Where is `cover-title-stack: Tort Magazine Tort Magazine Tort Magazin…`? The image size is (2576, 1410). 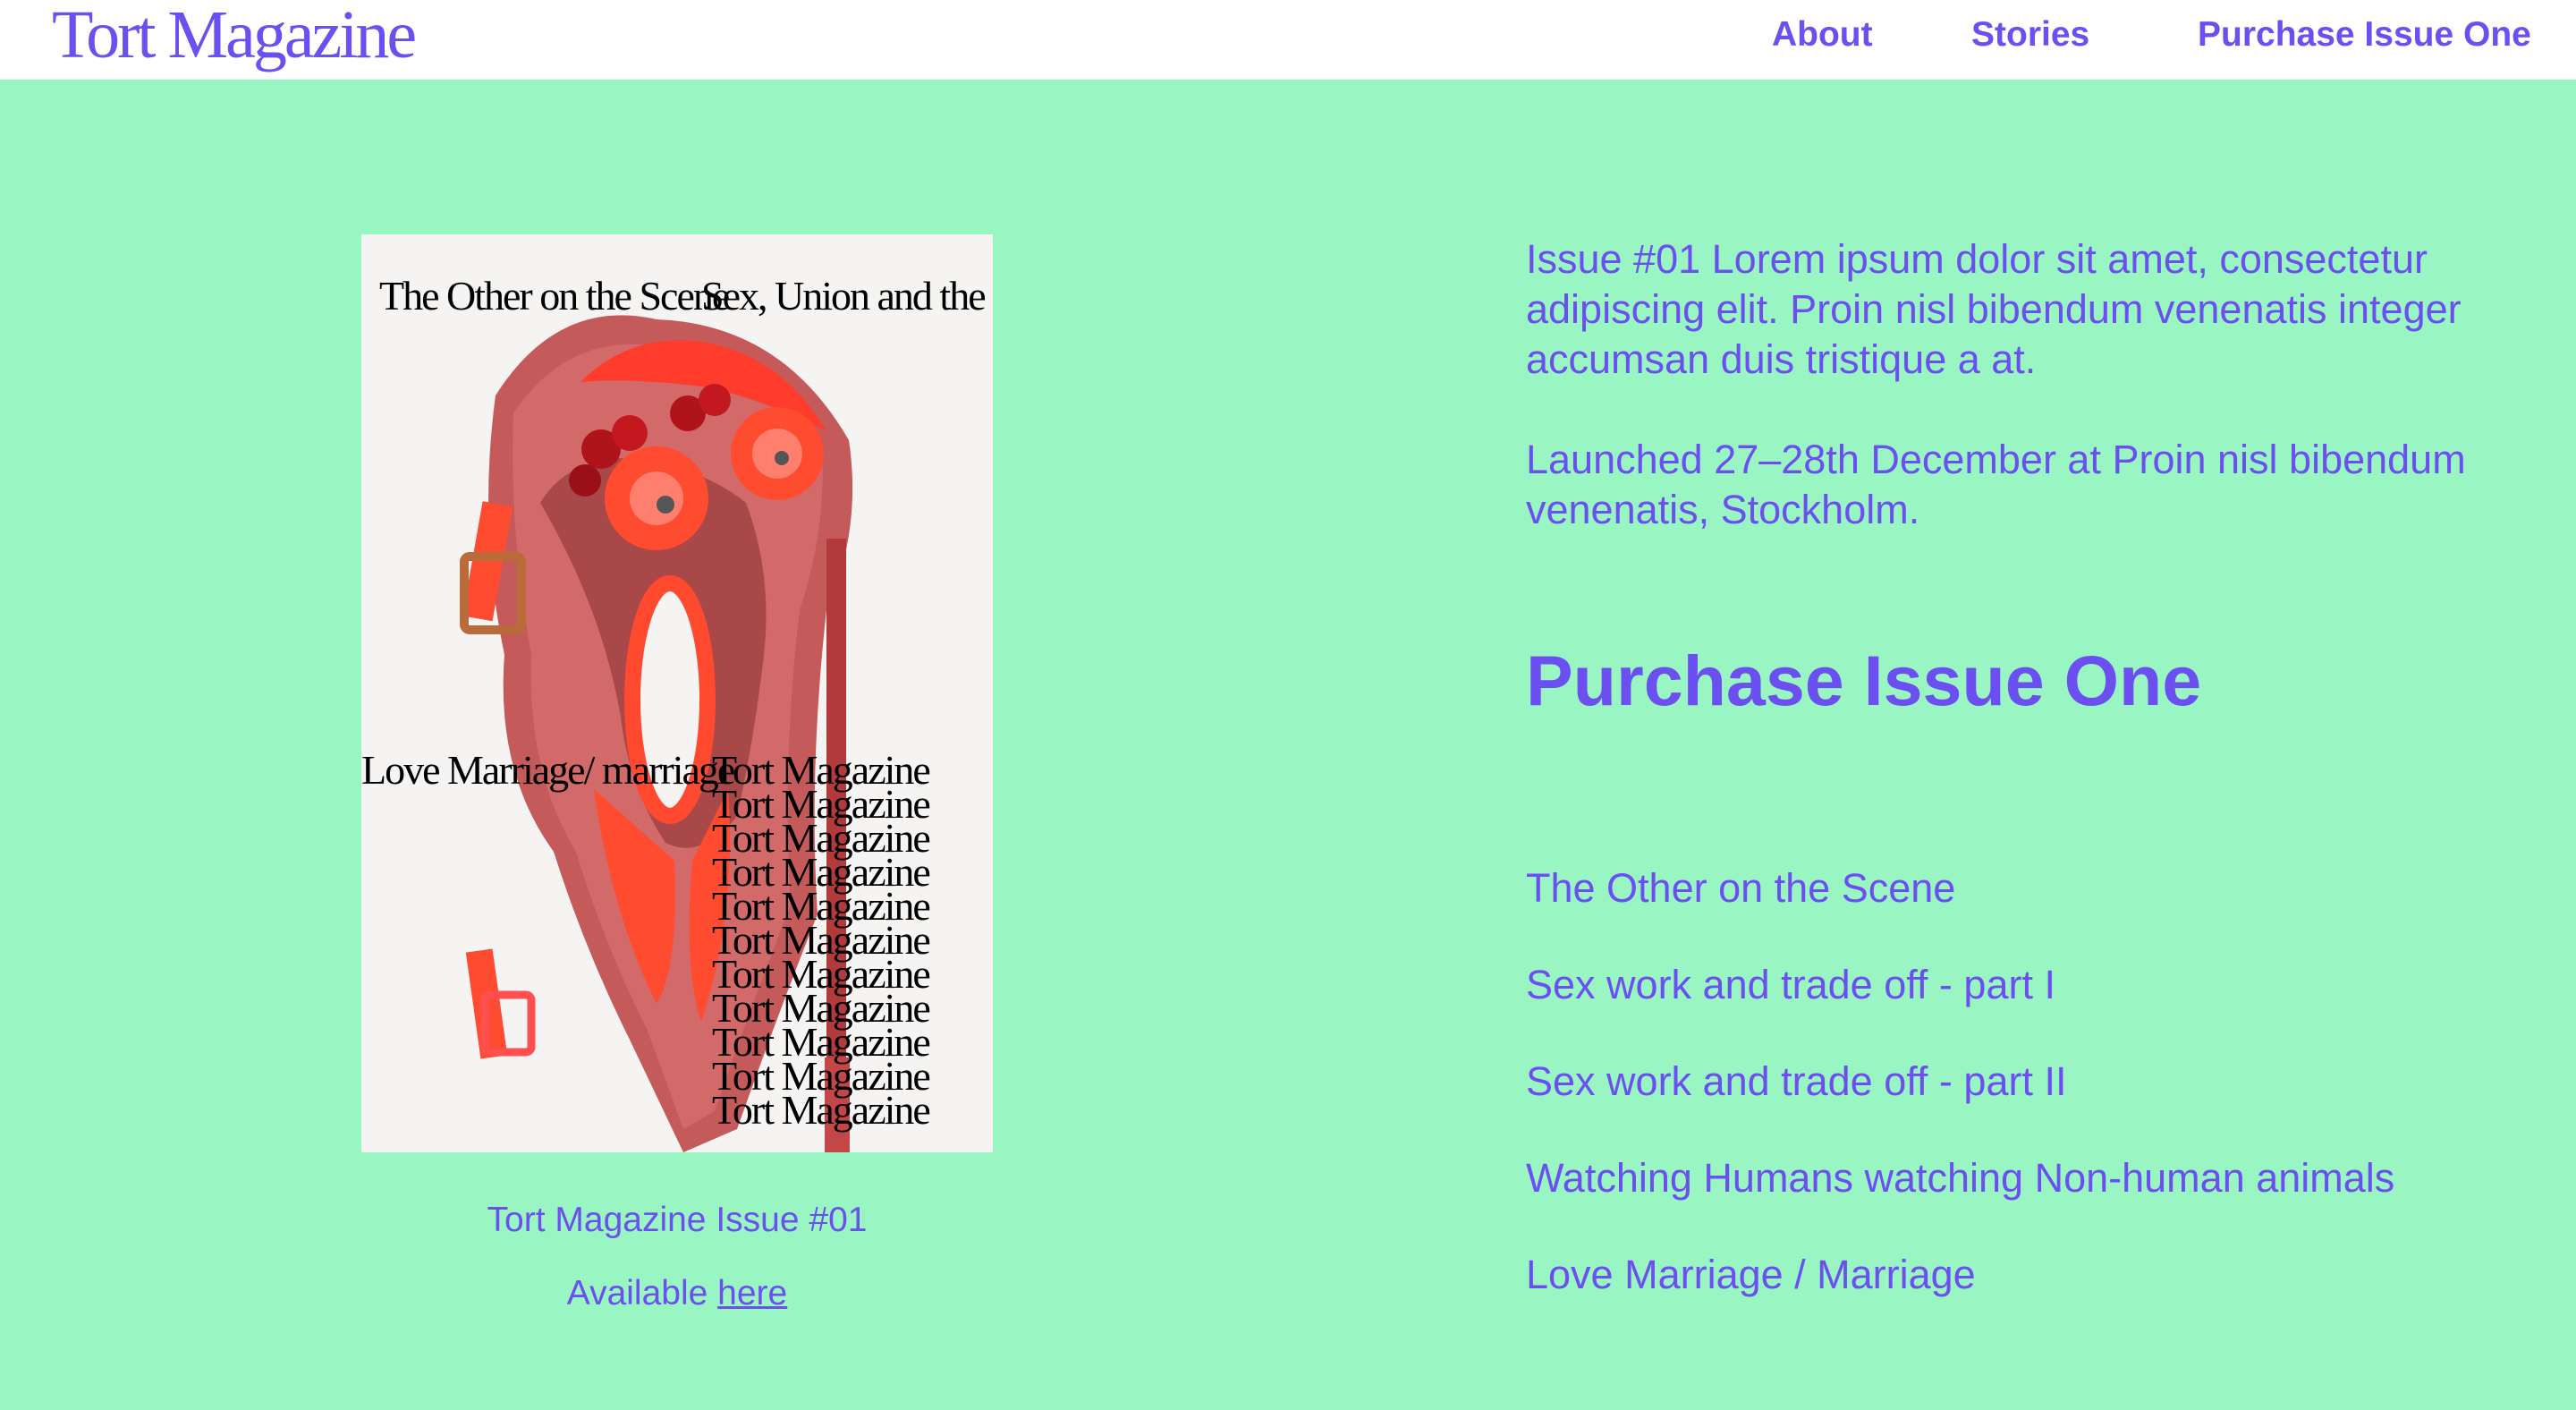 cover-title-stack: Tort Magazine Tort Magazine Tort Magazin… is located at coordinates (821, 941).